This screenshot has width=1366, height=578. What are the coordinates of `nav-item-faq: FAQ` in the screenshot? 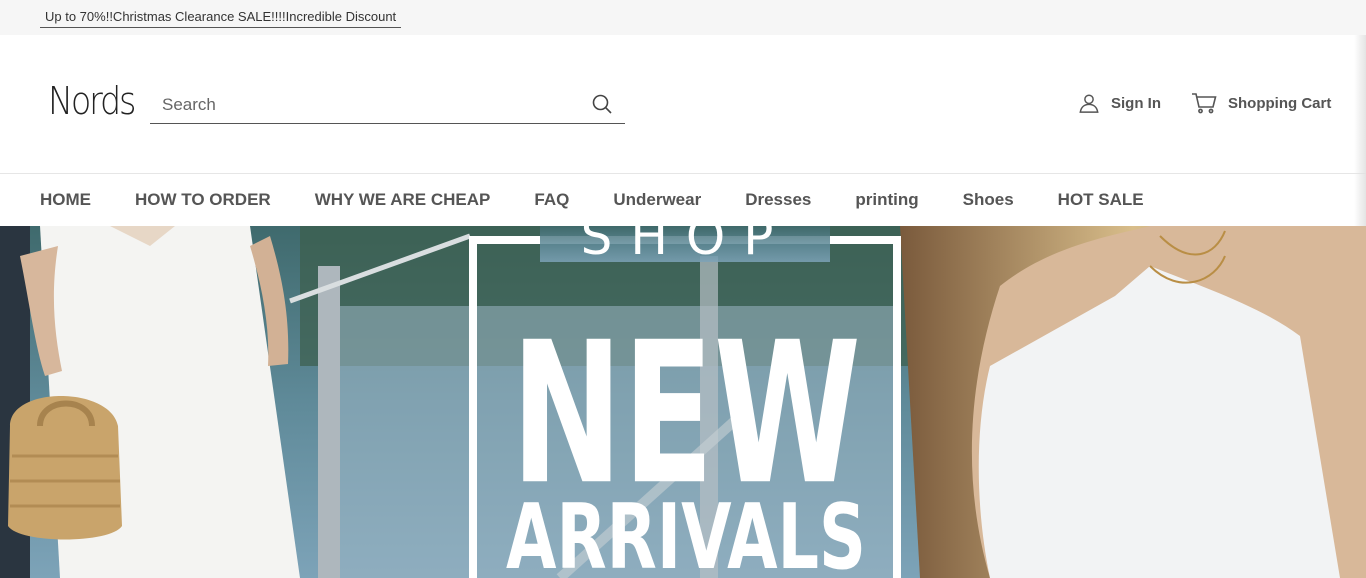 It's located at (551, 200).